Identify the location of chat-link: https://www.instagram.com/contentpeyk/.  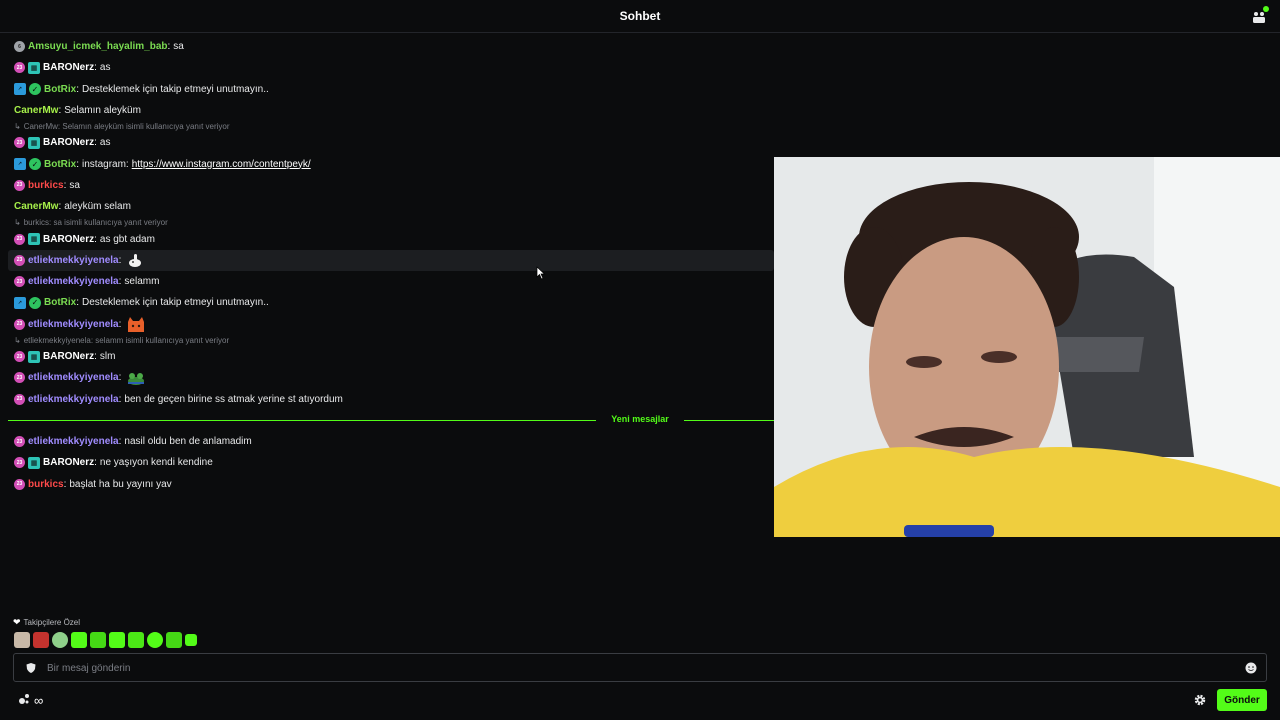
(221, 164).